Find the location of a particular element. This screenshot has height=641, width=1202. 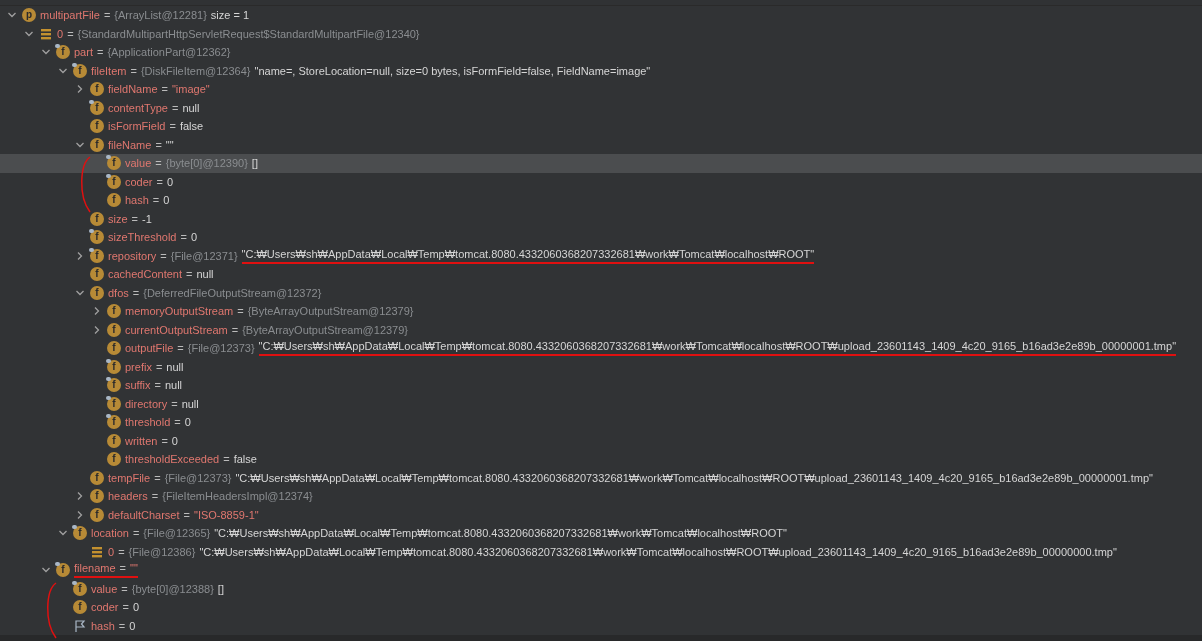

variable-name: size is located at coordinates (118, 218).